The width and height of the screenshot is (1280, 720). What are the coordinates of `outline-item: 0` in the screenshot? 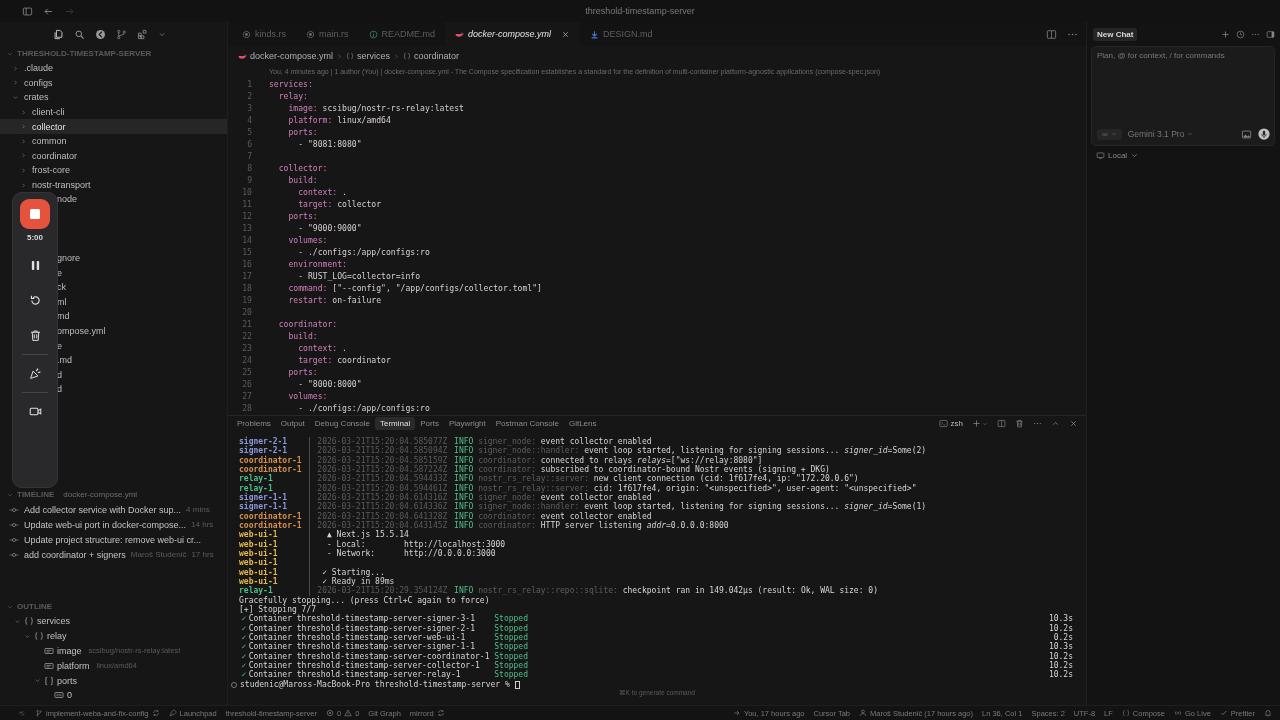 It's located at (113, 695).